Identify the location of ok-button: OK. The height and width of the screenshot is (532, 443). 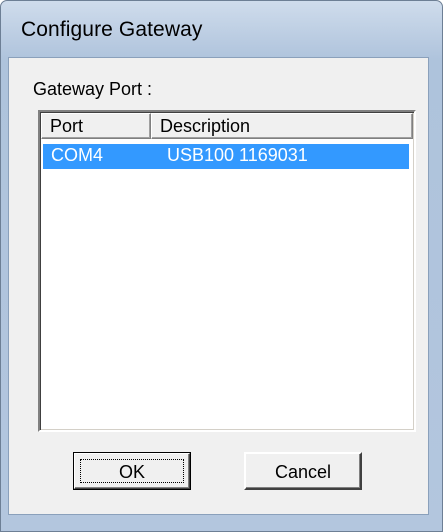
(132, 471).